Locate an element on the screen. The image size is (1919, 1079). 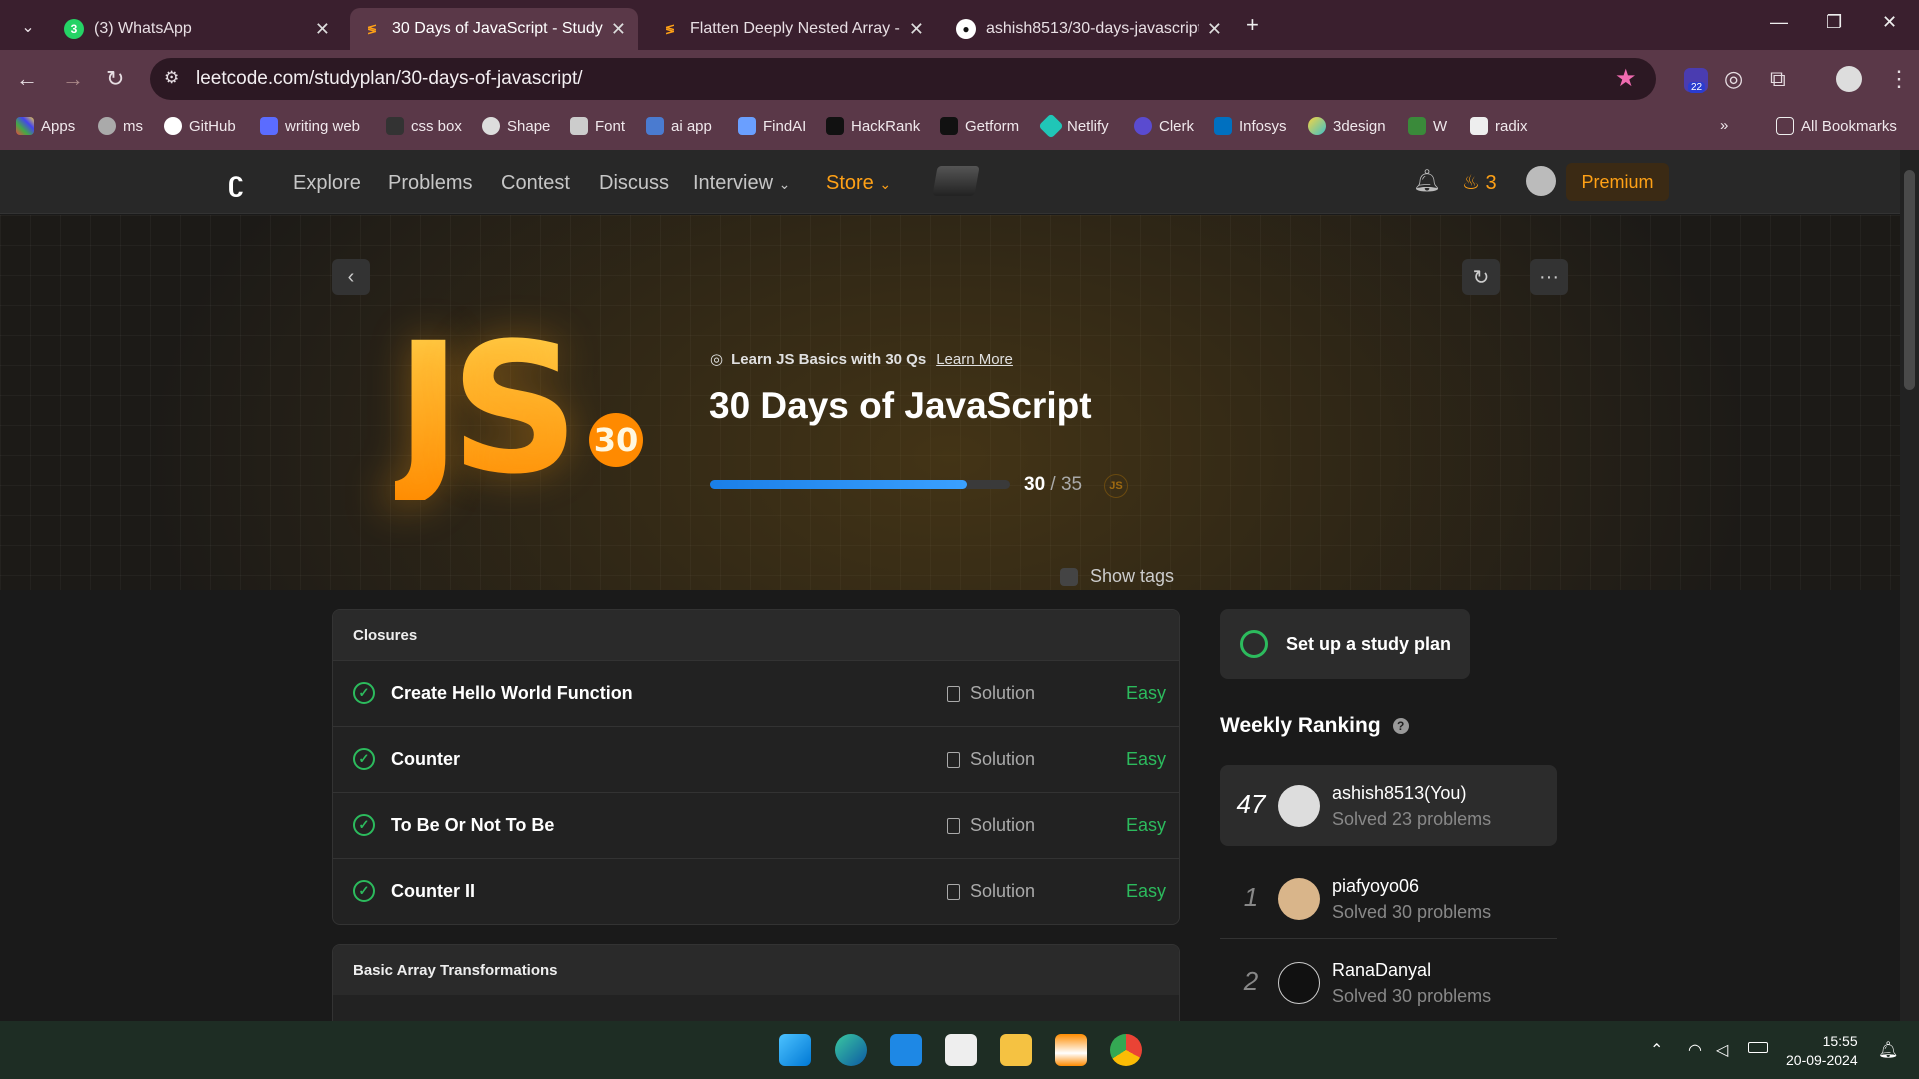
graduation-cap-icon is located at coordinates (956, 181).